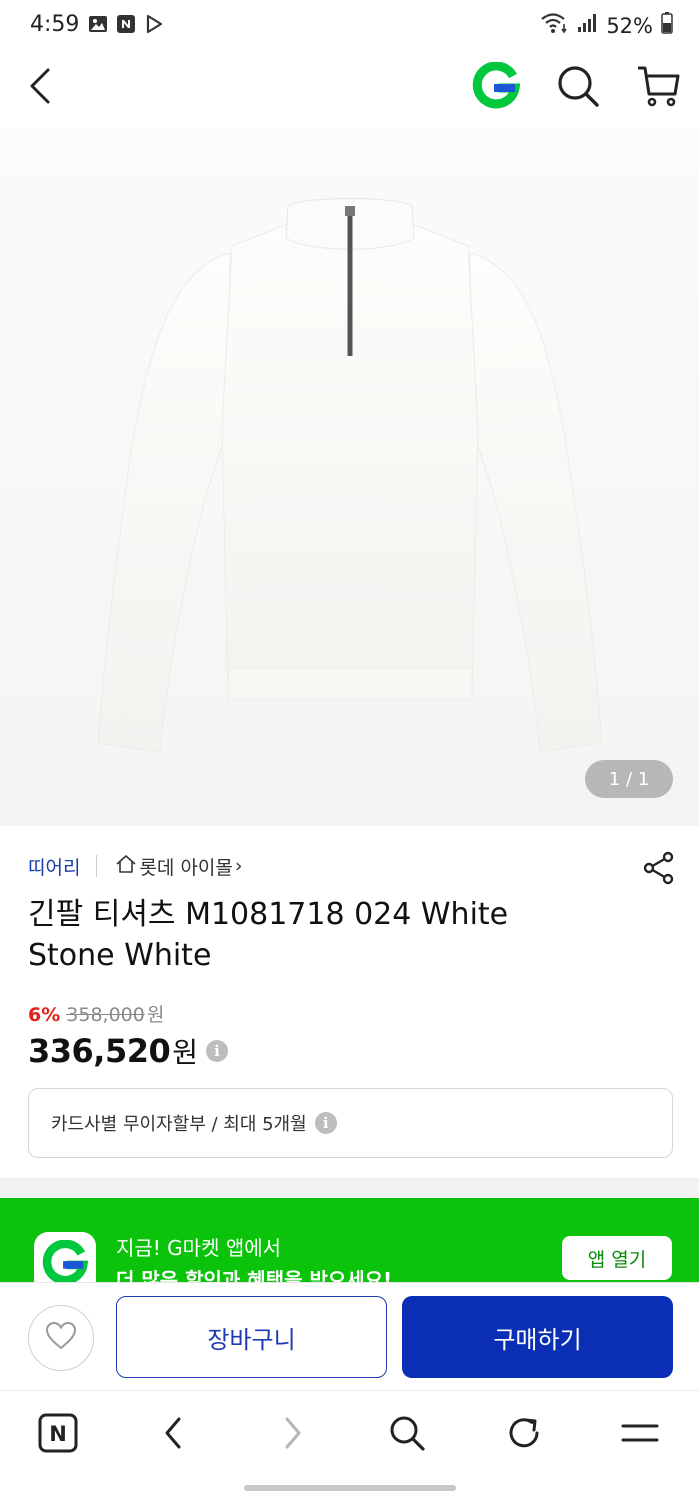 The image size is (699, 1500). What do you see at coordinates (126, 866) in the screenshot?
I see `home-icon` at bounding box center [126, 866].